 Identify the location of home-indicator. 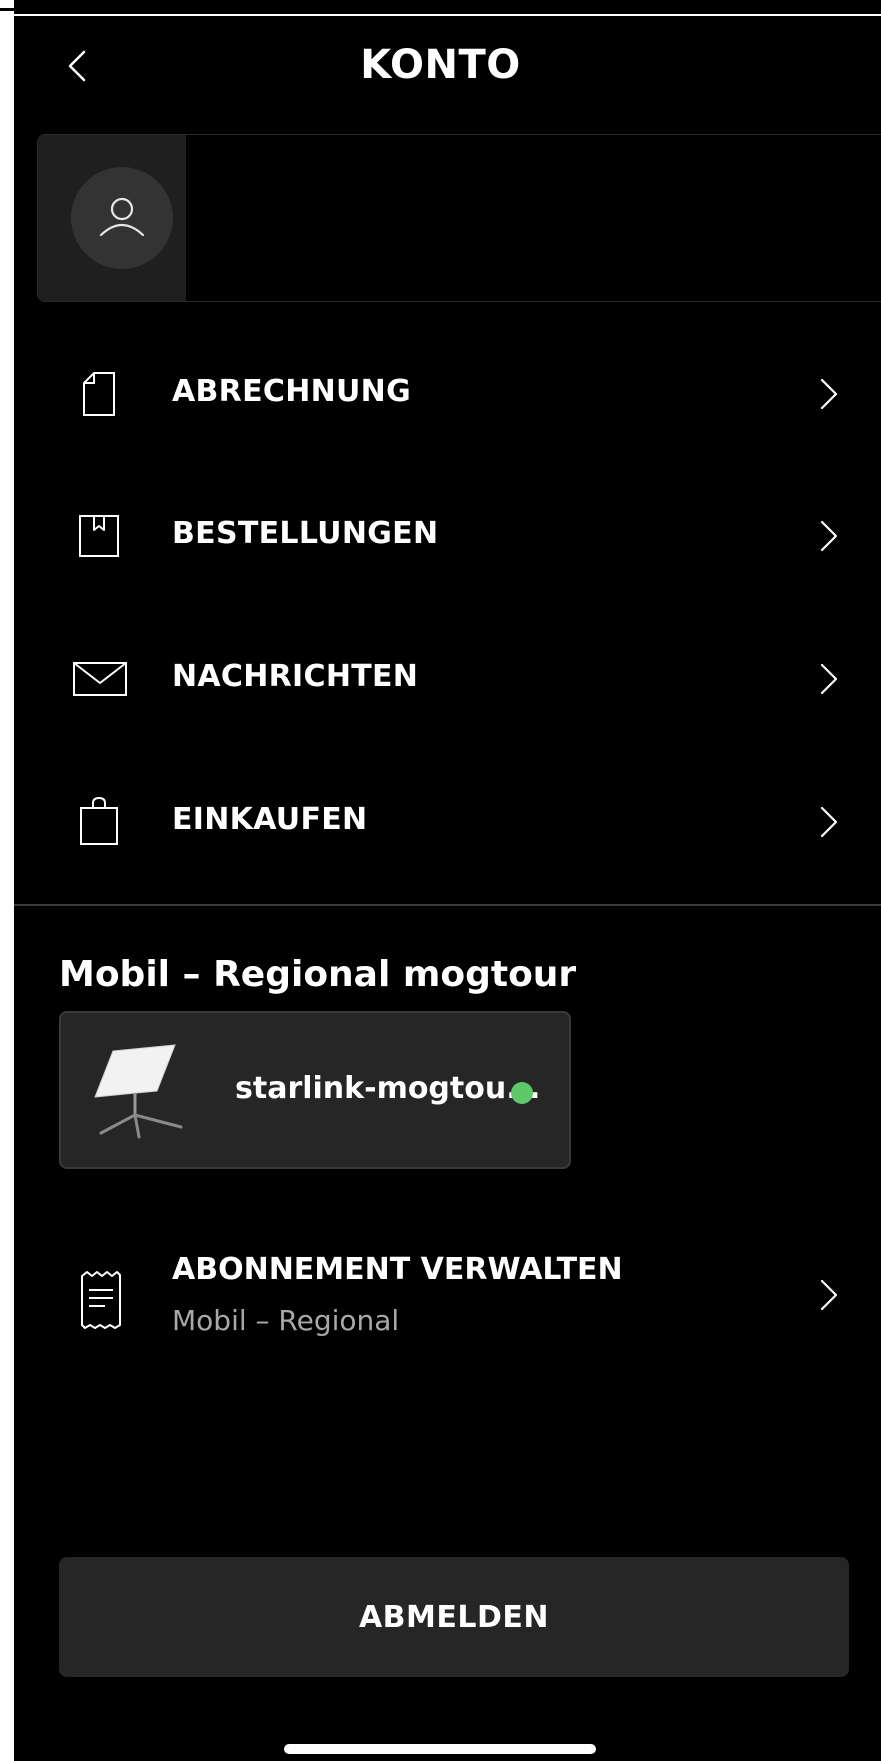
(440, 1749).